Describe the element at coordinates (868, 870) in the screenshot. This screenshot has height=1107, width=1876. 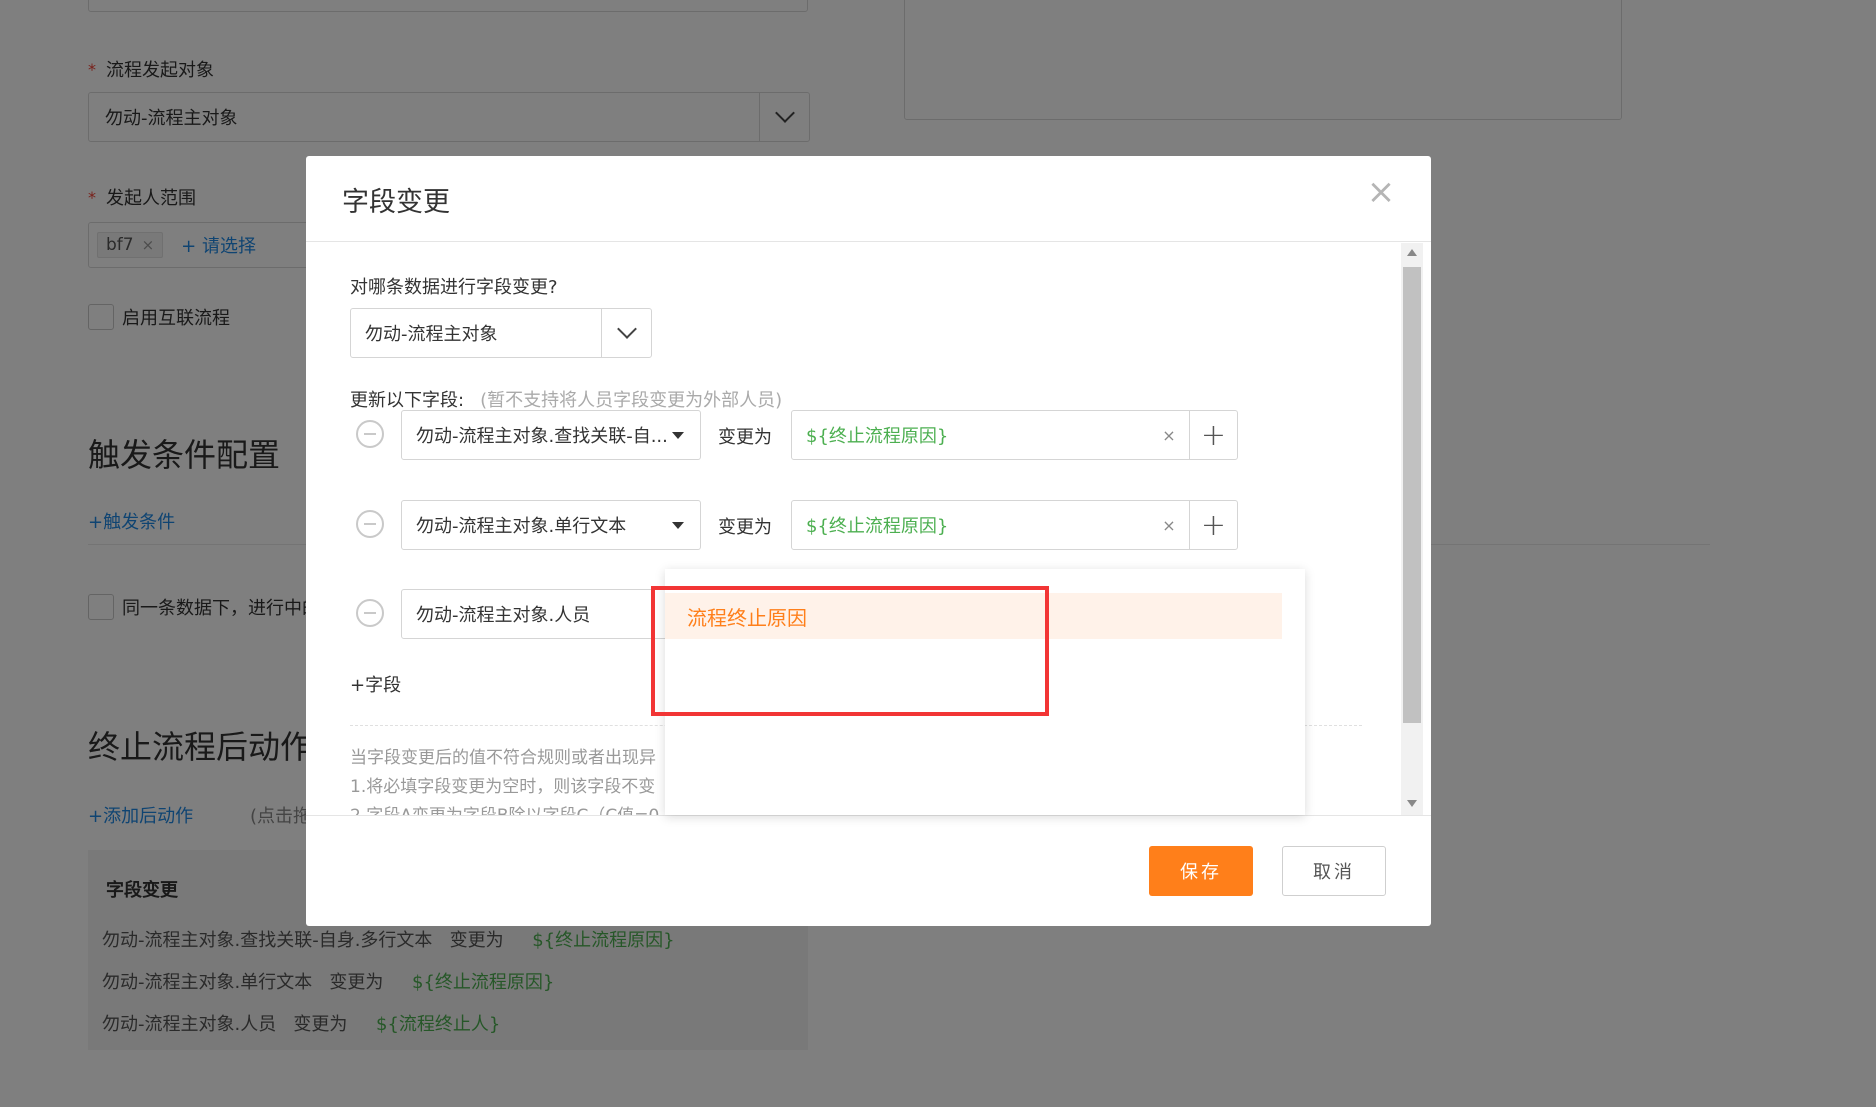
I see `modal-footer: 保存 取消` at that location.